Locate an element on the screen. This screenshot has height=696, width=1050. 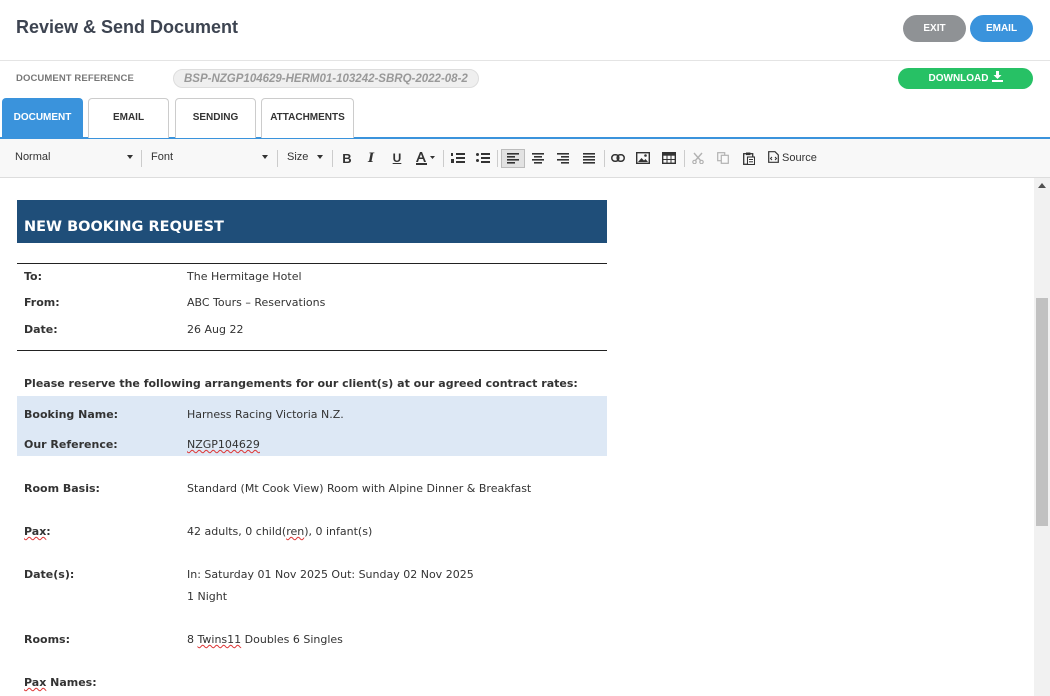
underline-icon: U is located at coordinates (397, 158).